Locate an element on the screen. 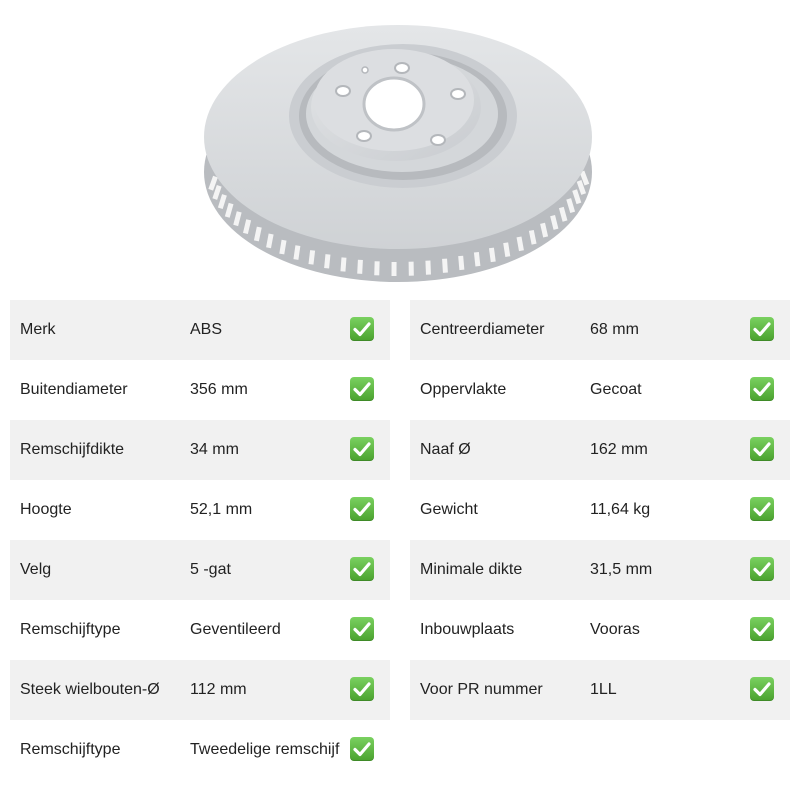  spec-row: Oppervlakte Gecoat is located at coordinates (600, 390).